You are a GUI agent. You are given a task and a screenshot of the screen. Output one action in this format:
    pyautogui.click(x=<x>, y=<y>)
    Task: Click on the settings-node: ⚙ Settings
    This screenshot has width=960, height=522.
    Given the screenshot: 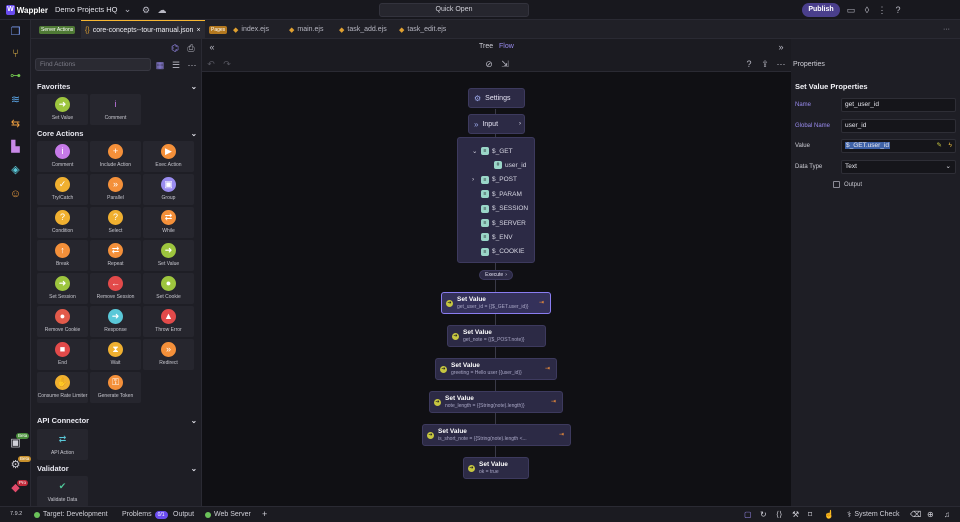 What is the action you would take?
    pyautogui.click(x=496, y=98)
    